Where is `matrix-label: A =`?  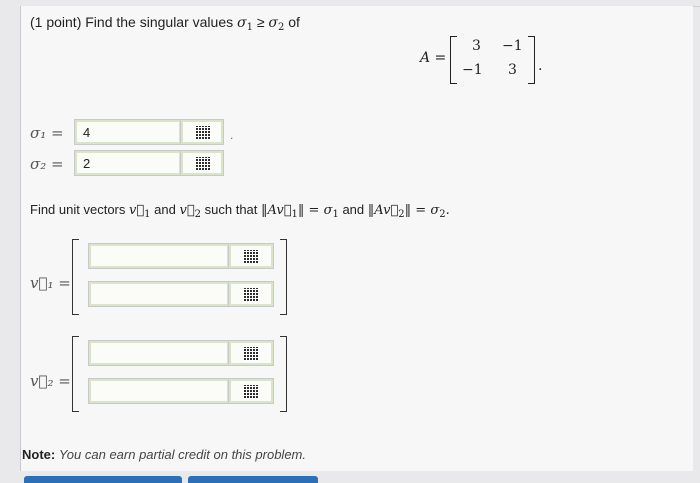 matrix-label: A = is located at coordinates (433, 58).